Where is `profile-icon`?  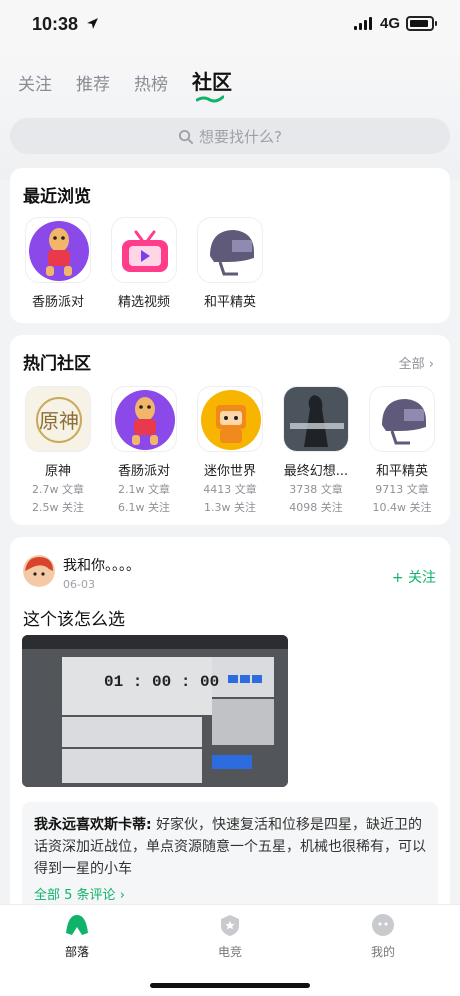 profile-icon is located at coordinates (383, 925).